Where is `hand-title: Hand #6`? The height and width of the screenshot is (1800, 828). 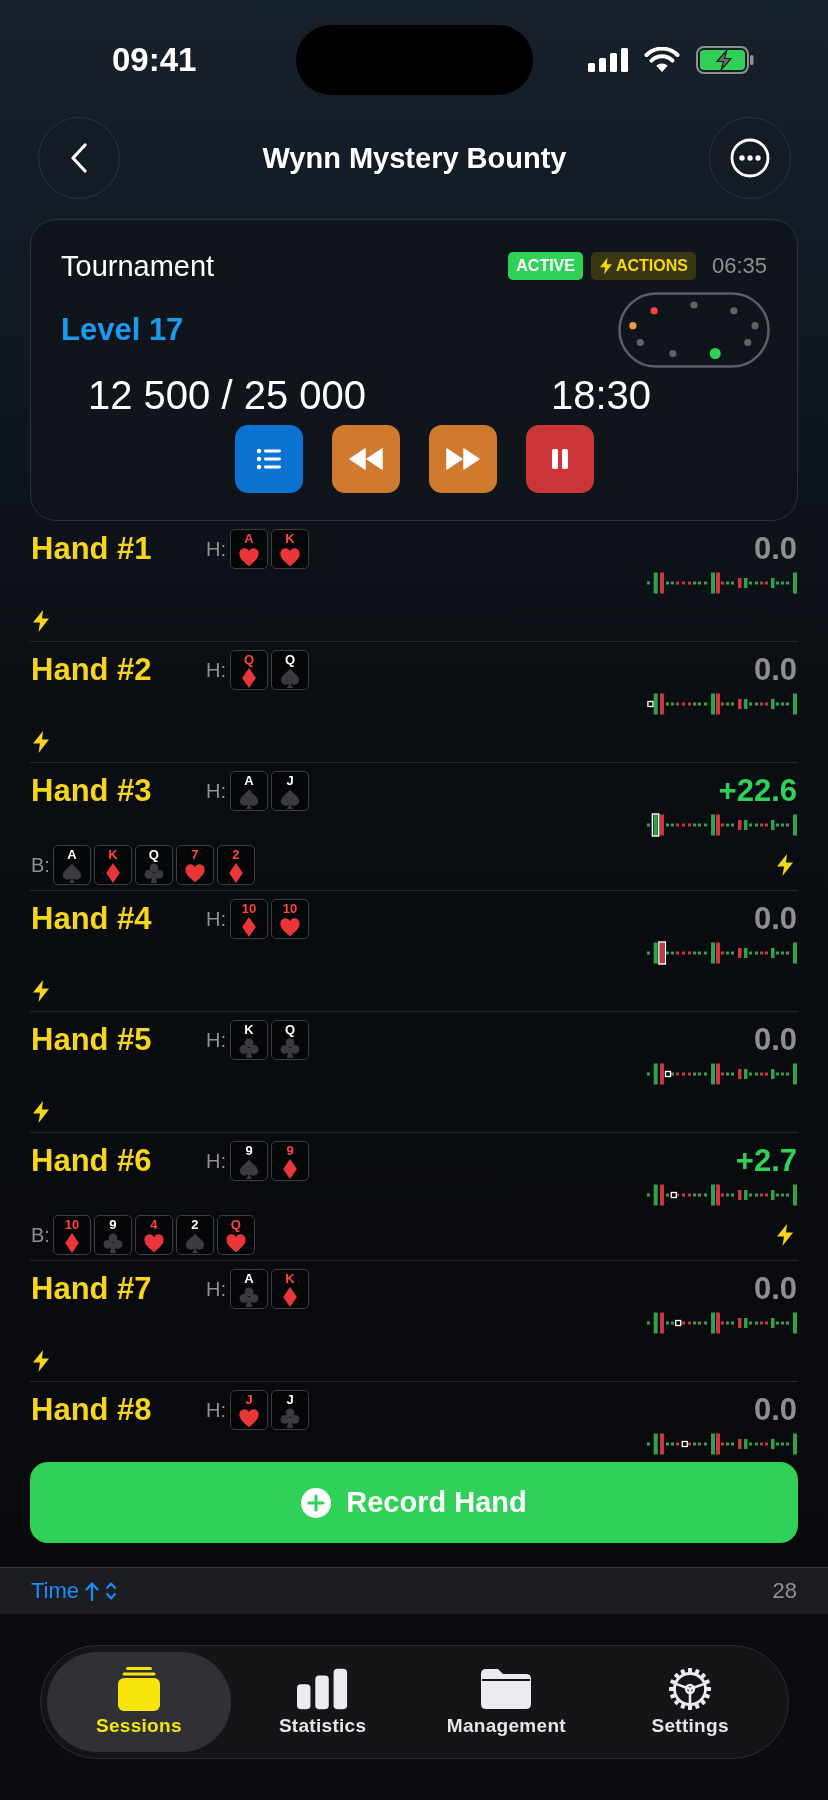 hand-title: Hand #6 is located at coordinates (92, 1161).